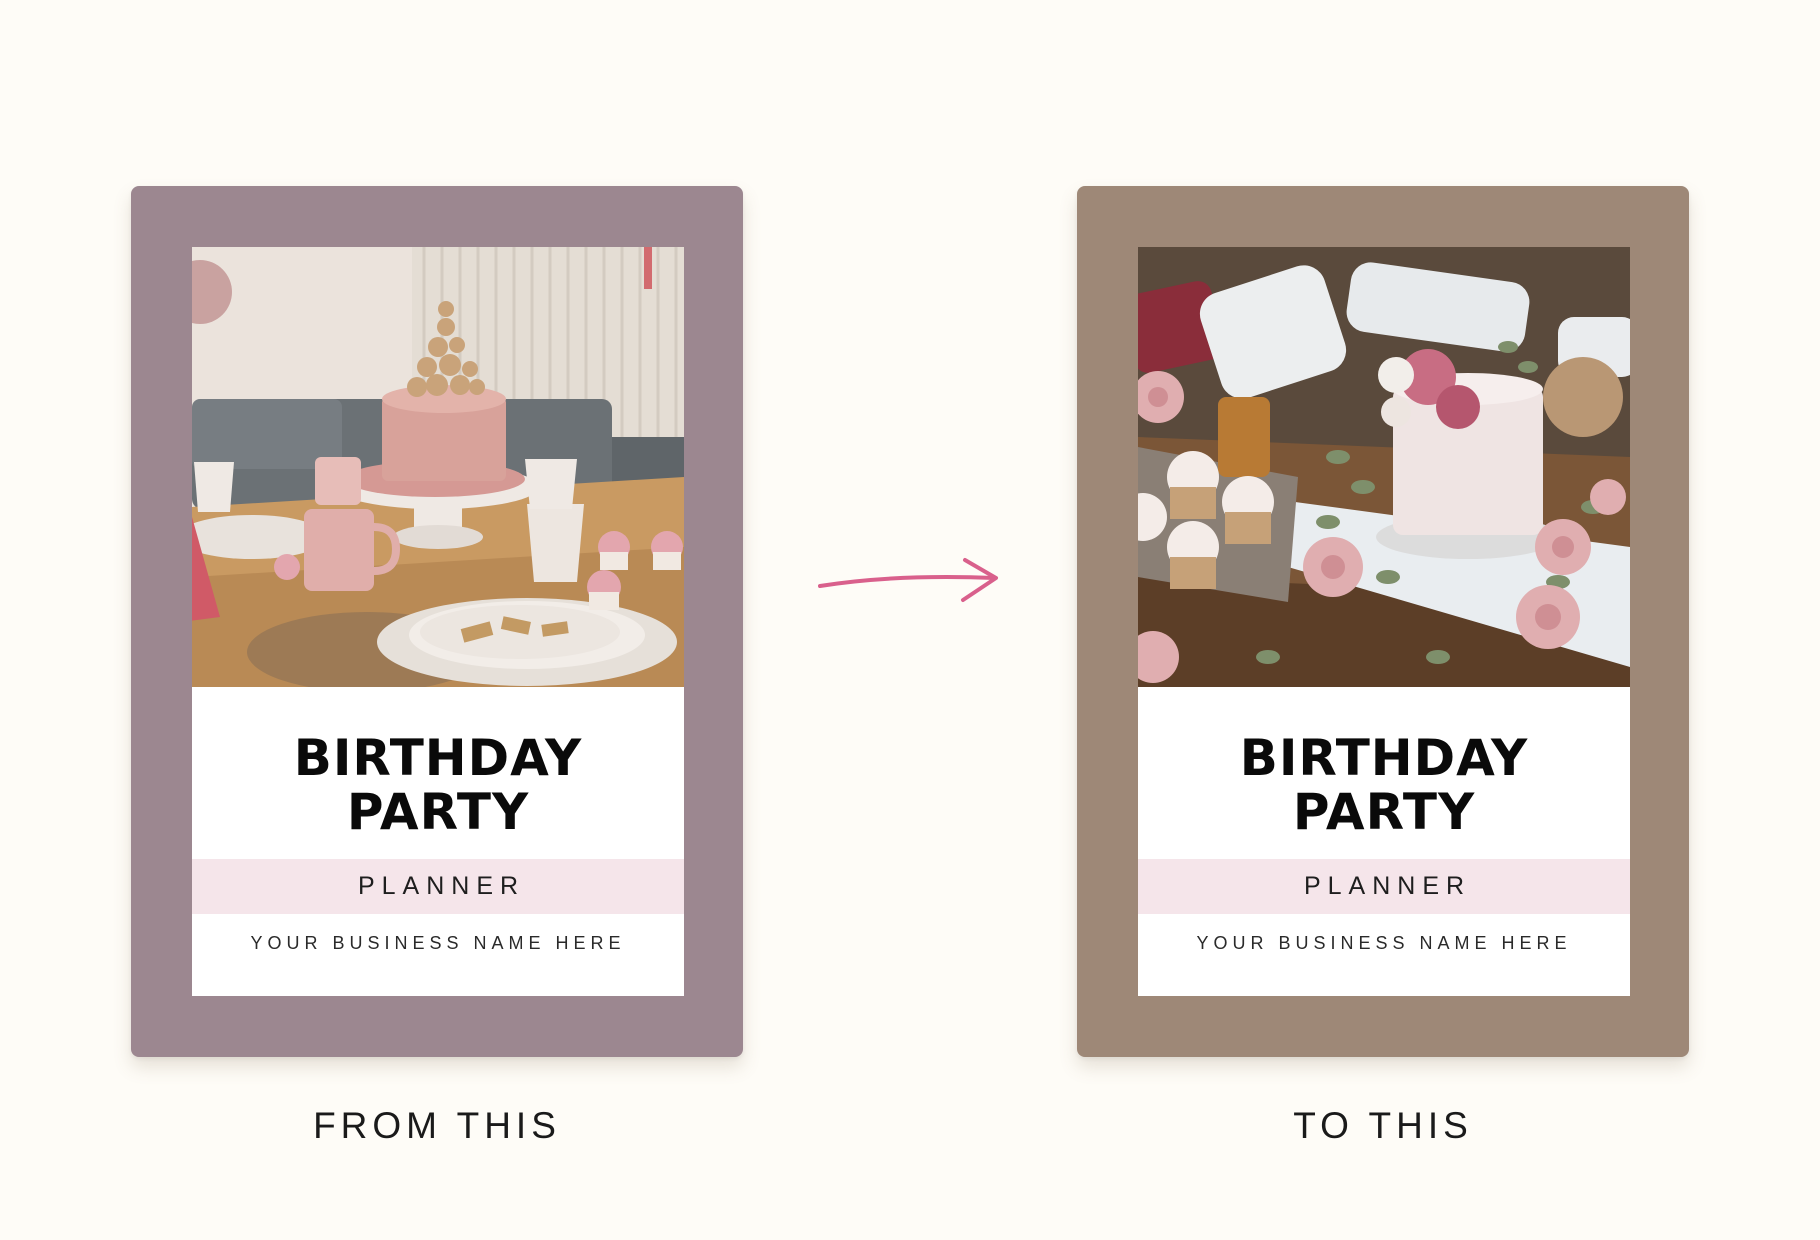 The image size is (1820, 1240). What do you see at coordinates (438, 467) in the screenshot?
I see `cake-table-photo` at bounding box center [438, 467].